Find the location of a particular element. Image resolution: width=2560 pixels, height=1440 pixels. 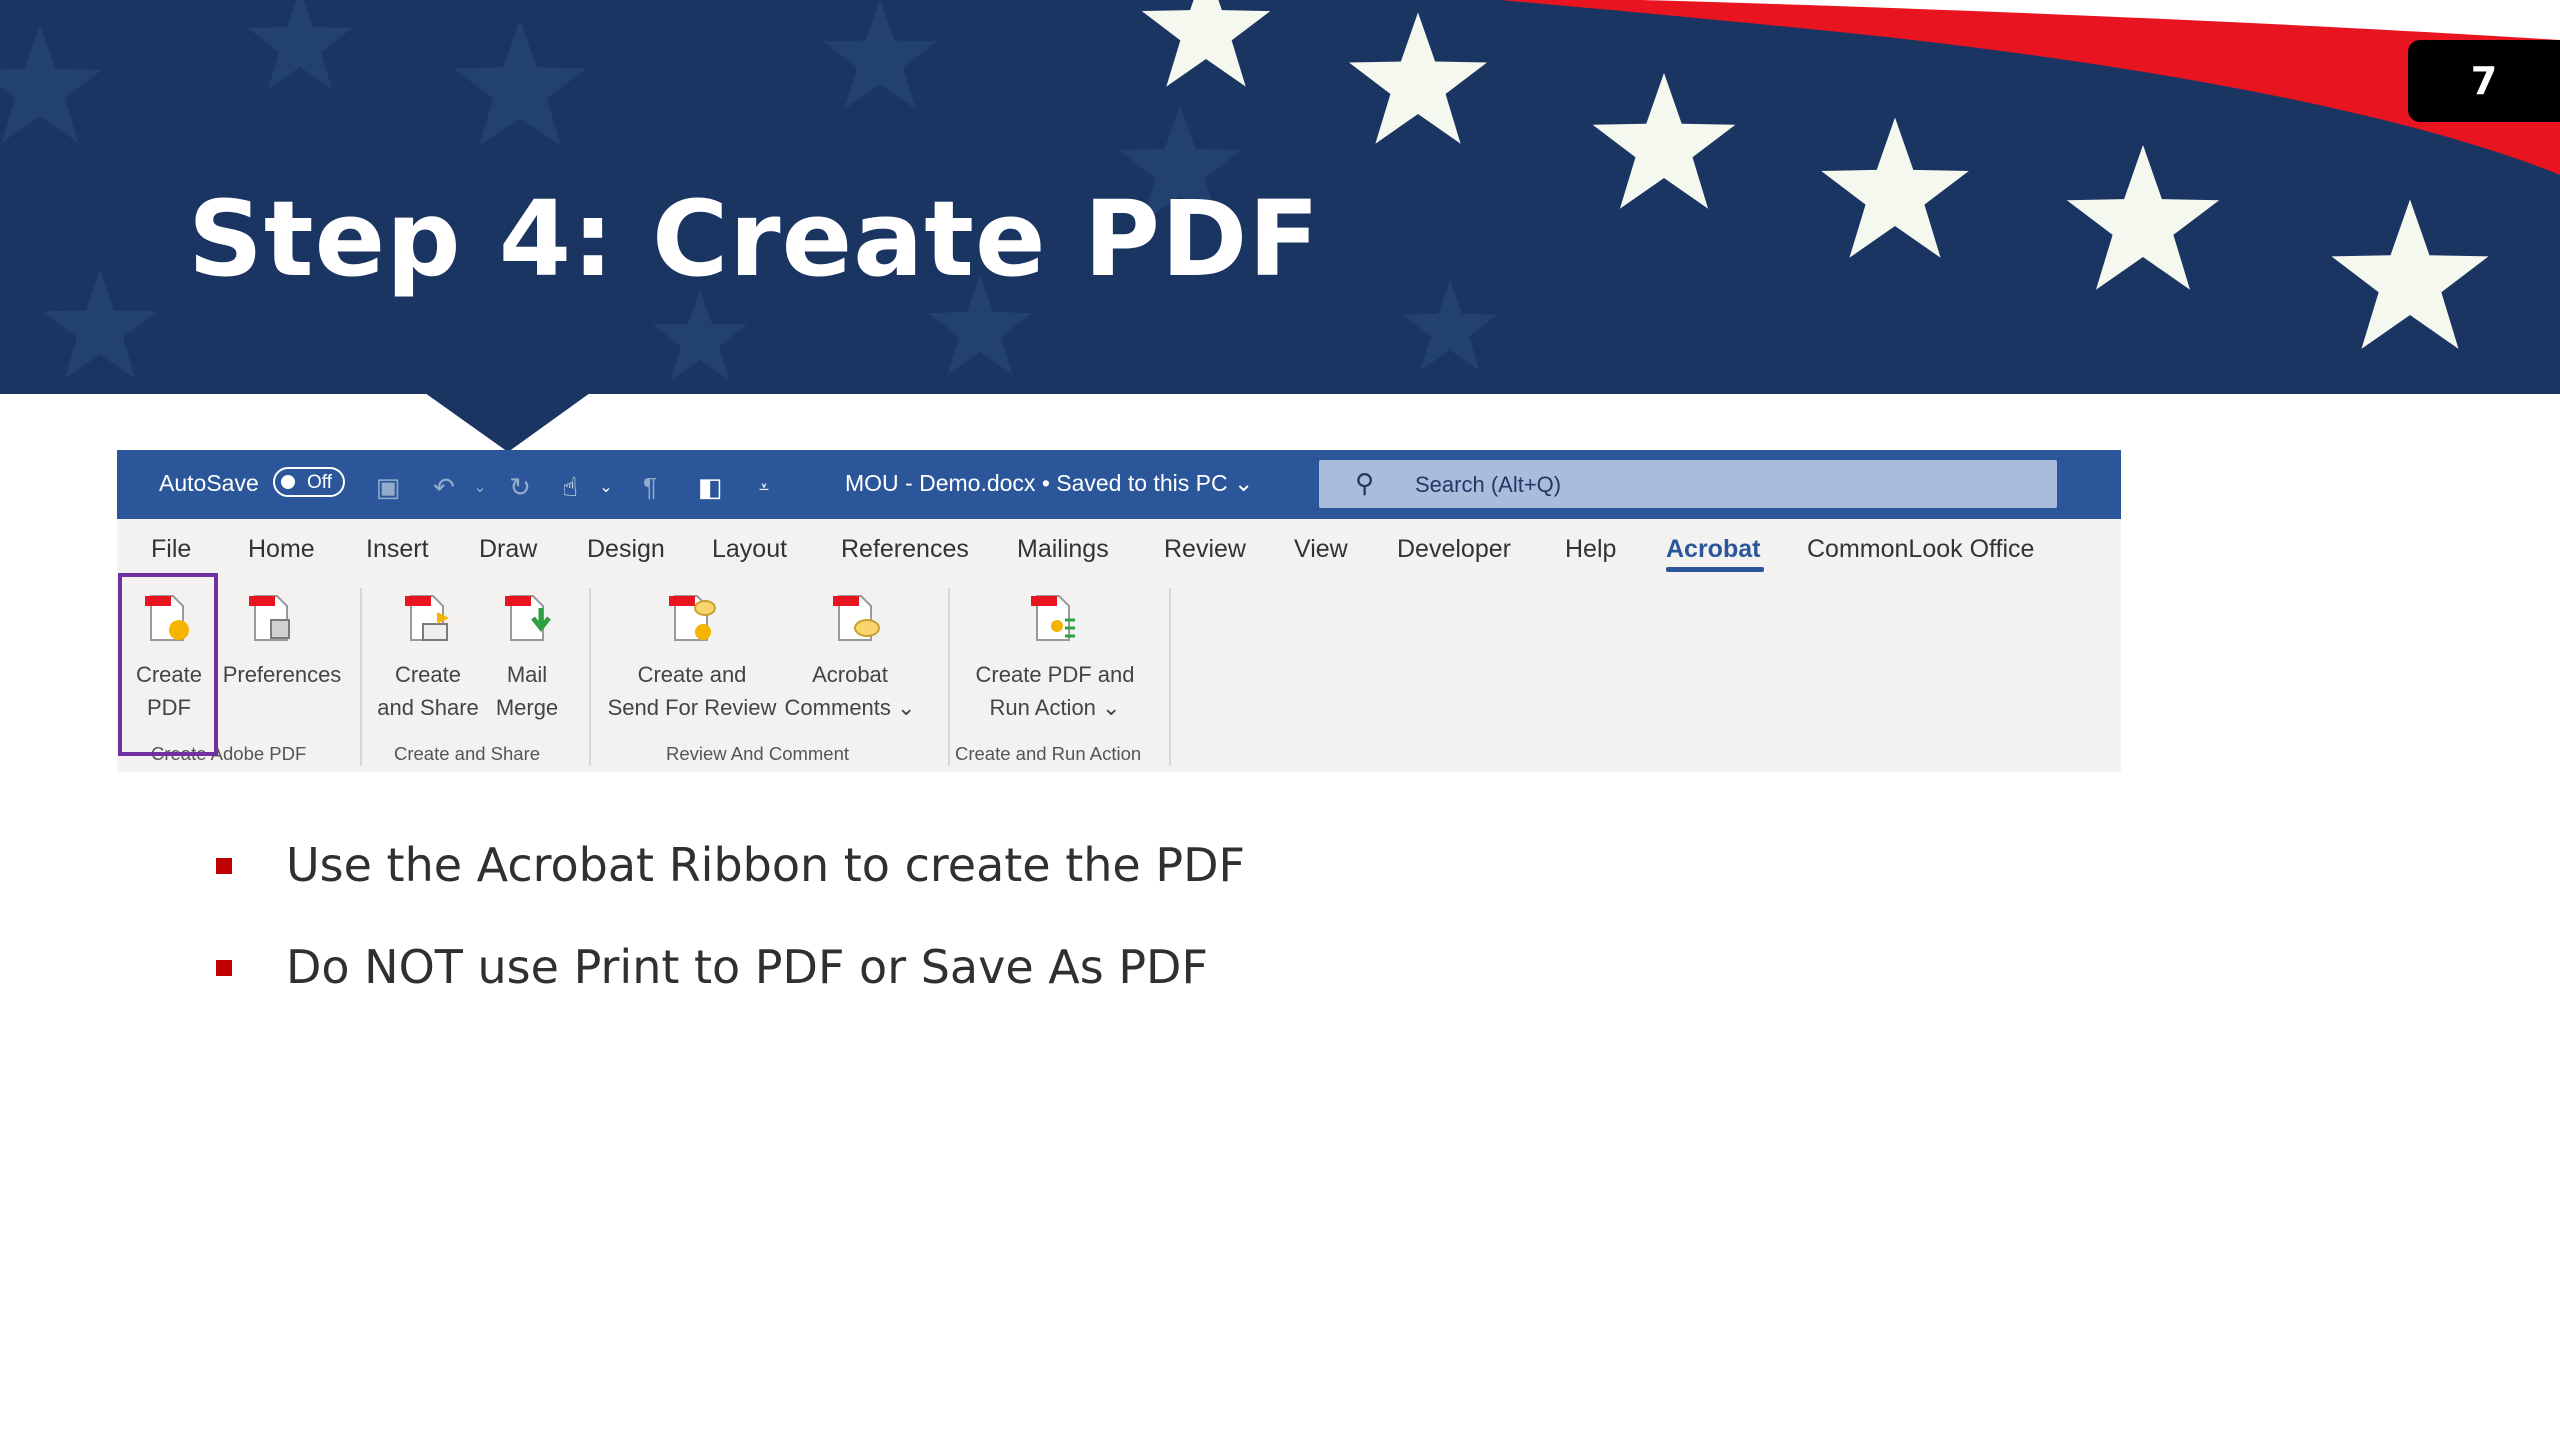

slide-title: Step 4: Create PDF is located at coordinates (754, 239).